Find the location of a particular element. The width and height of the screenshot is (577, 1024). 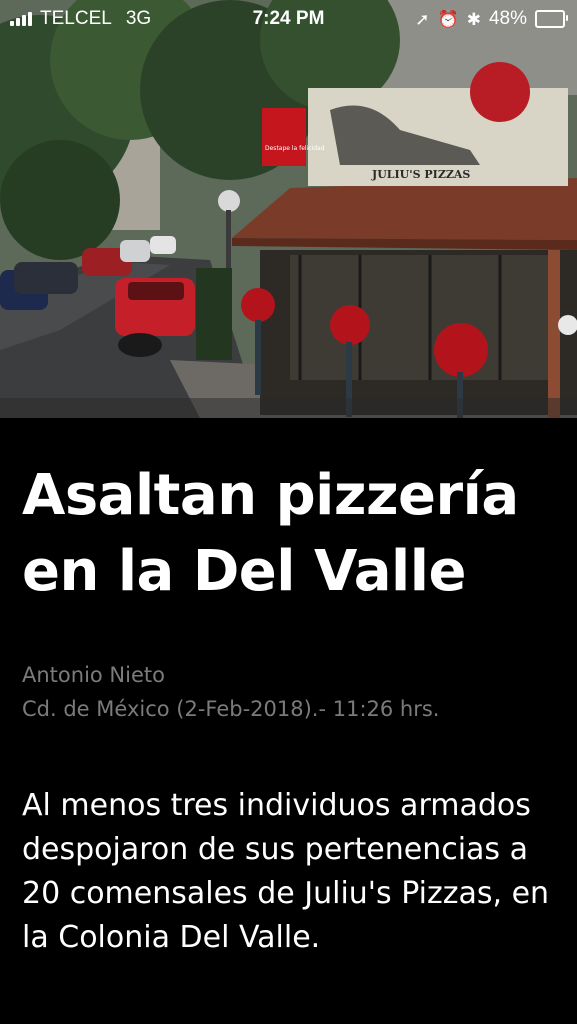

article-dateline: Cd. de México (2-Feb-2018).- 11:26 hrs. is located at coordinates (231, 709).